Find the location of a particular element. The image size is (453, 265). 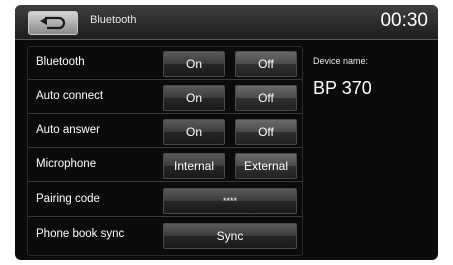

bluetooth-off-button: Off is located at coordinates (266, 64).